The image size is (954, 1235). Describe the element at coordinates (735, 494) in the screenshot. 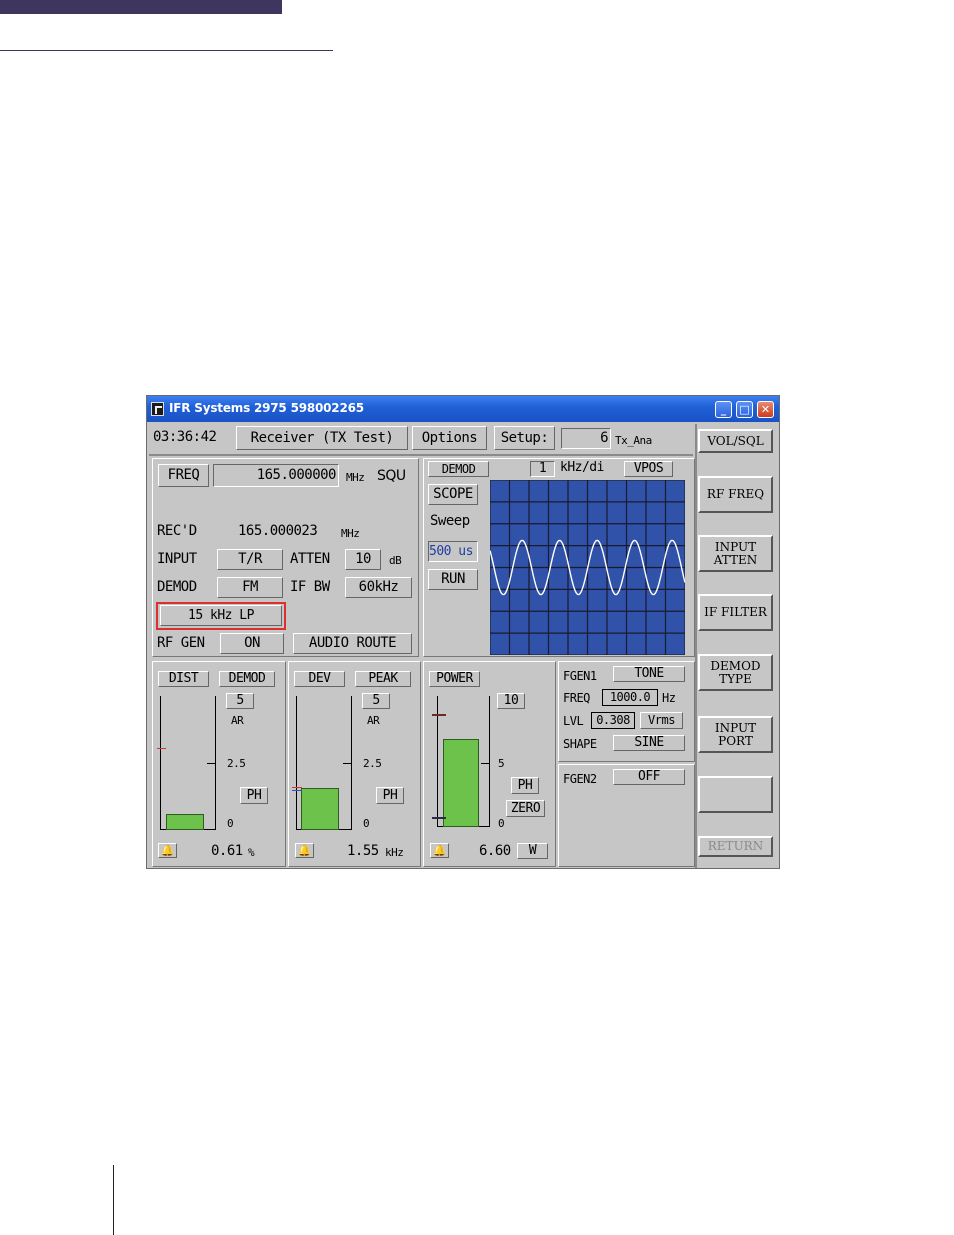

I see `rf-freq-softkey: RF FREQ` at that location.